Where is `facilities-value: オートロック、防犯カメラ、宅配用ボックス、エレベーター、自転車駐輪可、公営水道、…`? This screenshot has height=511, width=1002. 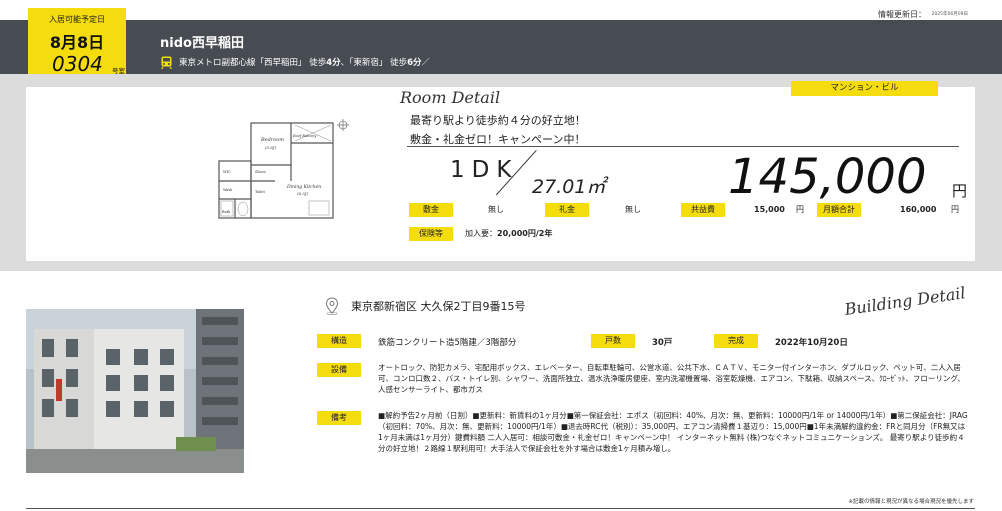 facilities-value: オートロック、防犯カメラ、宅配用ボックス、エレベーター、自転車駐輪可、公営水道、… is located at coordinates (671, 378).